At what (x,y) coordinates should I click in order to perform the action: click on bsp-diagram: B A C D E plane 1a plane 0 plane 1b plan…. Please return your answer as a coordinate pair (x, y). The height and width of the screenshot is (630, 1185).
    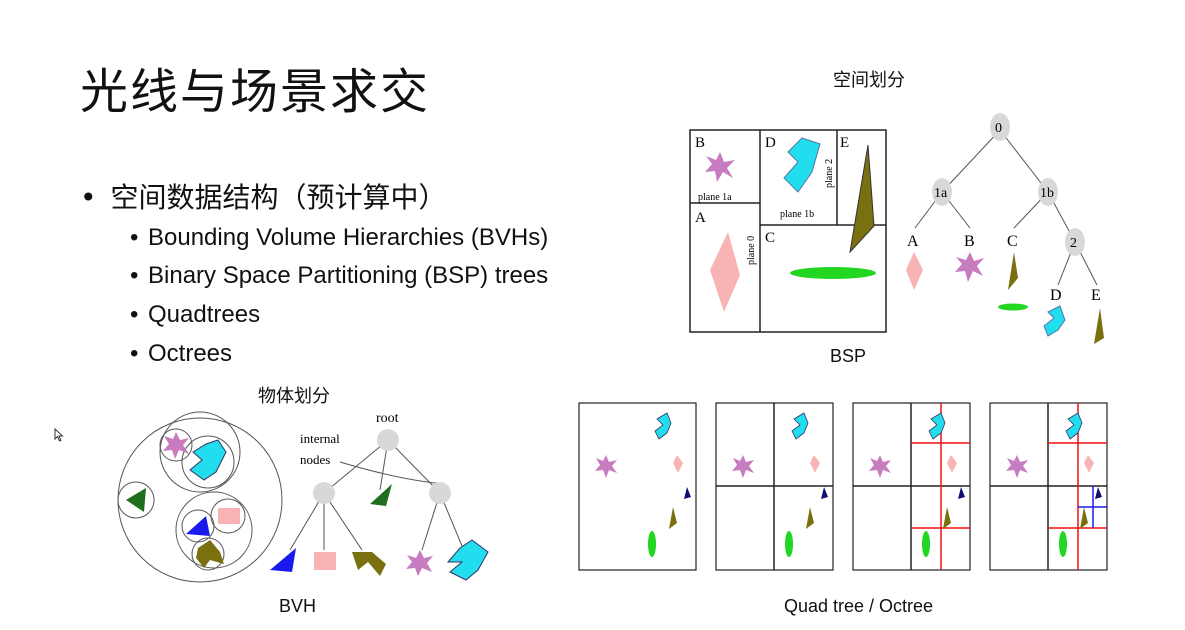
    Looking at the image, I should click on (896, 228).